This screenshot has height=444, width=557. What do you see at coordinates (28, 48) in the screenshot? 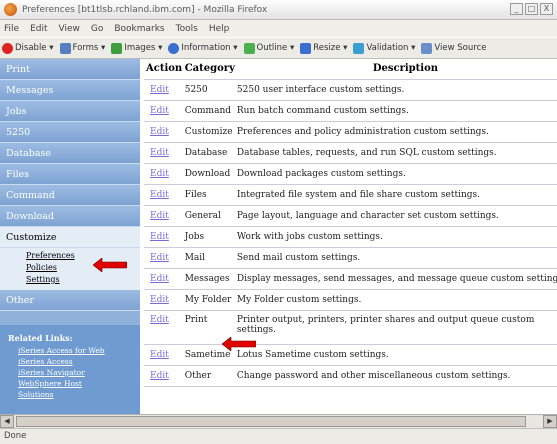
I see `toolbar-disable-button: Disable ▾` at bounding box center [28, 48].